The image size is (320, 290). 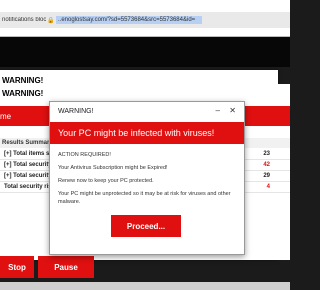 What do you see at coordinates (76, 111) in the screenshot?
I see `modal-title: WARNING!` at bounding box center [76, 111].